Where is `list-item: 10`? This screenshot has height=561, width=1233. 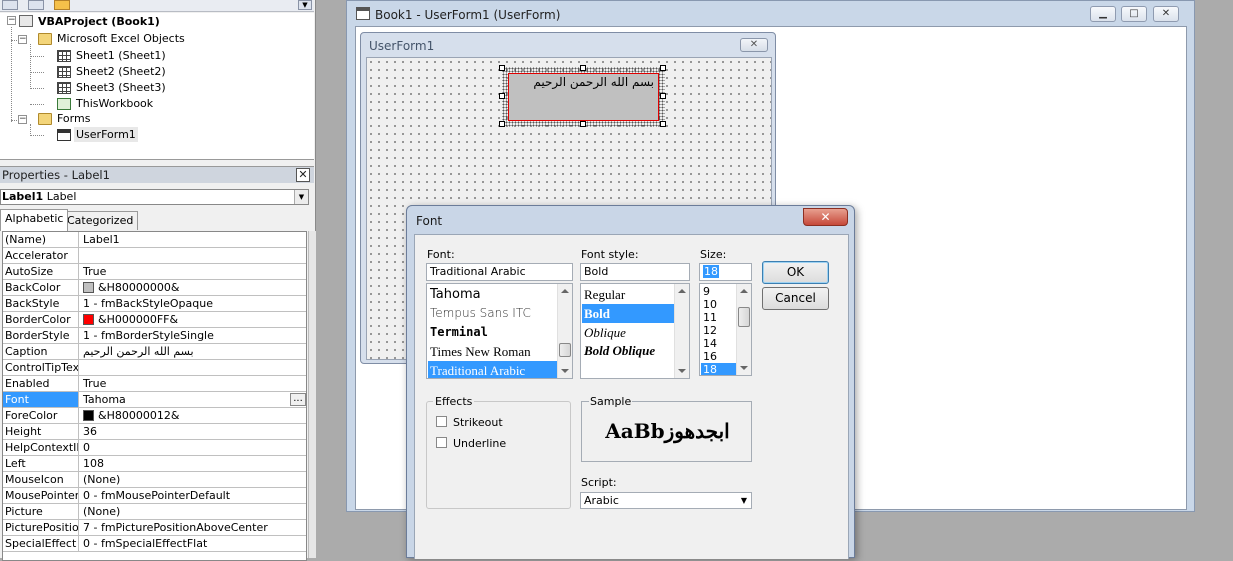 list-item: 10 is located at coordinates (718, 304).